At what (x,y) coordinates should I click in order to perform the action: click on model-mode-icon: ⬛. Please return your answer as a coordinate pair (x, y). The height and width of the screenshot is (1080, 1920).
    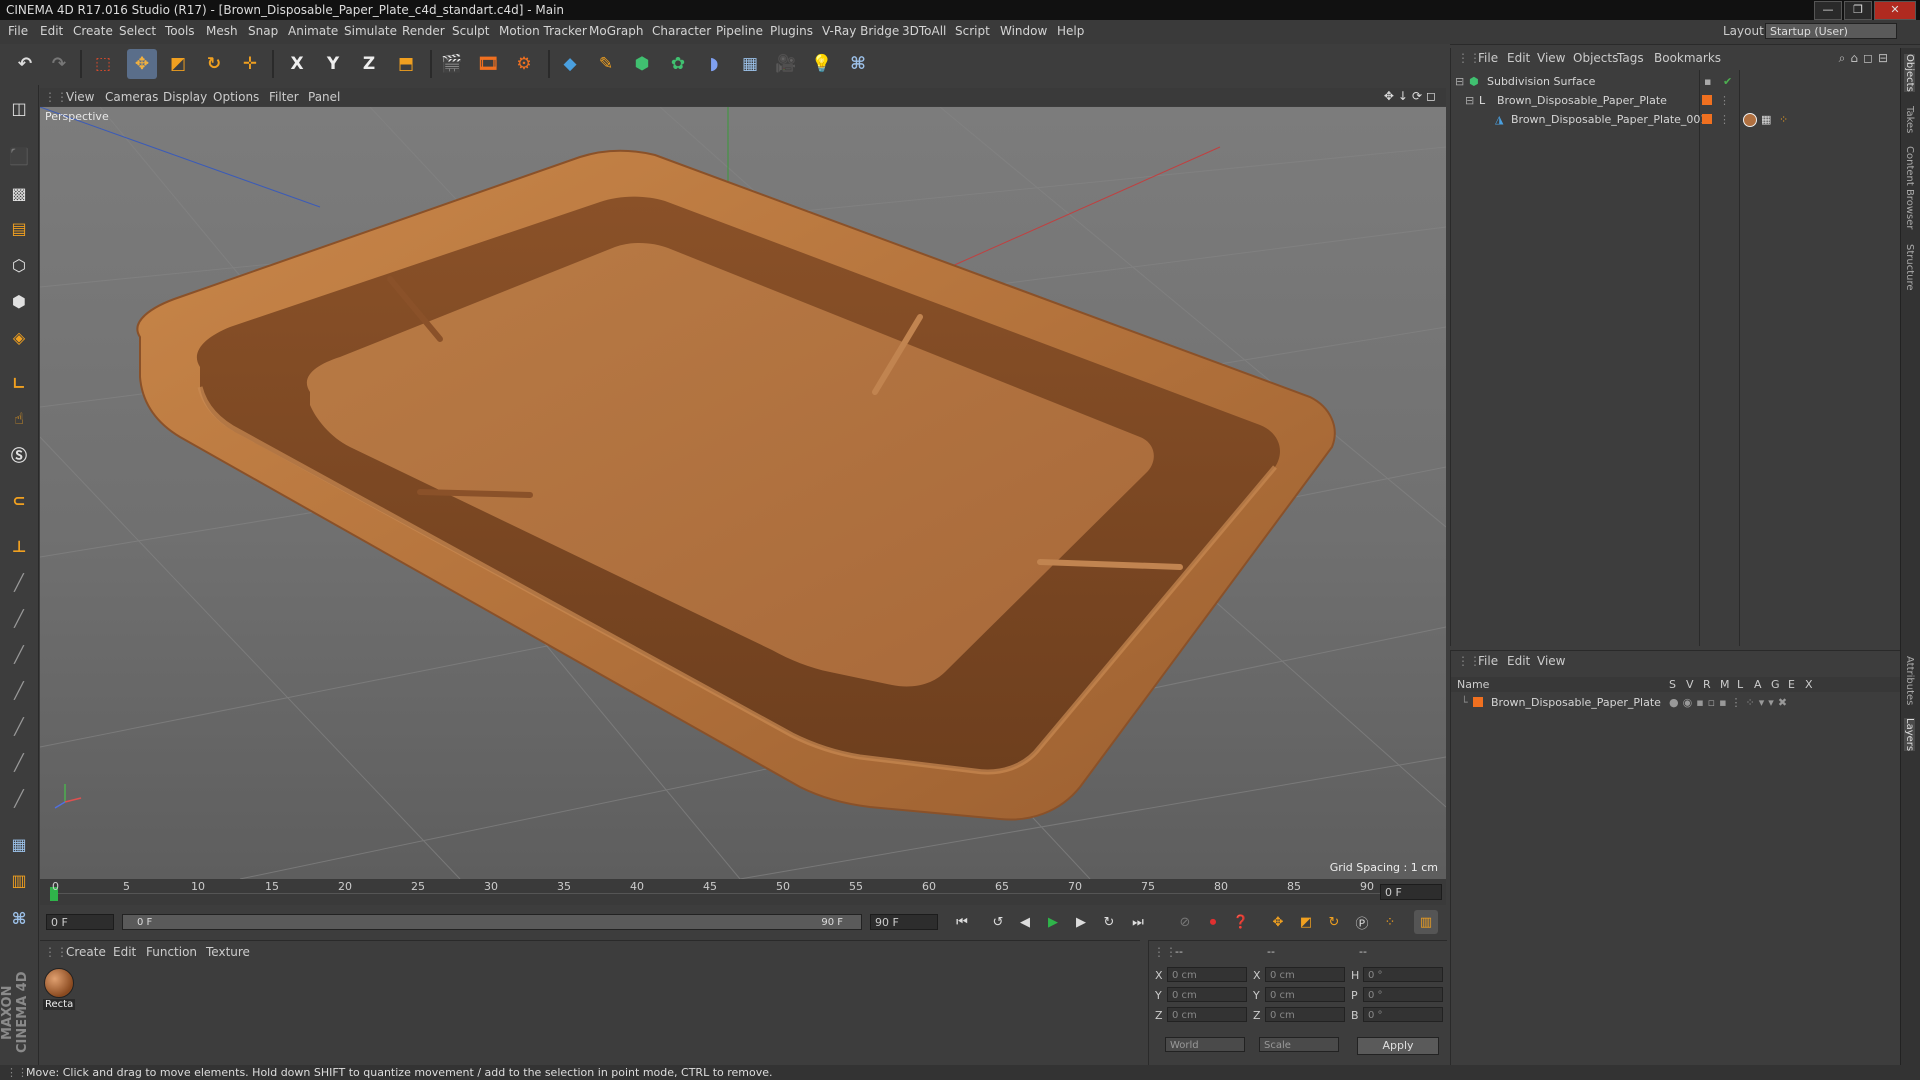
    Looking at the image, I should click on (19, 156).